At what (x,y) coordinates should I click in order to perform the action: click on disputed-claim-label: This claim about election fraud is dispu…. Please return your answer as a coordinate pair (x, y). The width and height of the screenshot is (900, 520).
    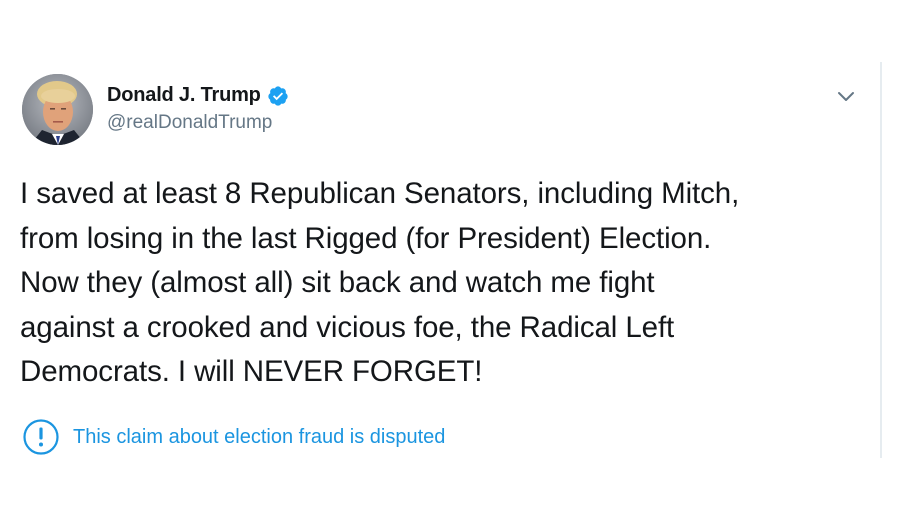
    Looking at the image, I should click on (259, 437).